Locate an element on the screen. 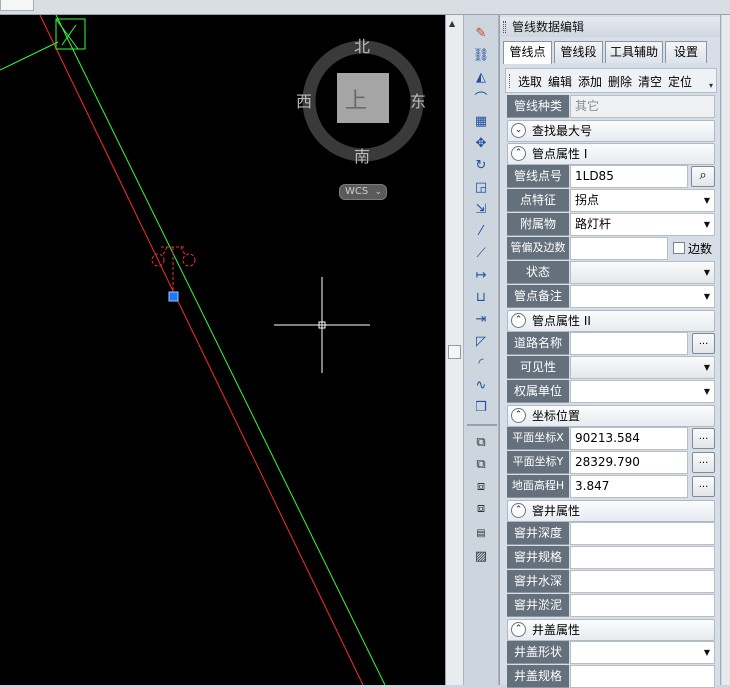 The height and width of the screenshot is (688, 730). note-select: ▼ is located at coordinates (642, 296).